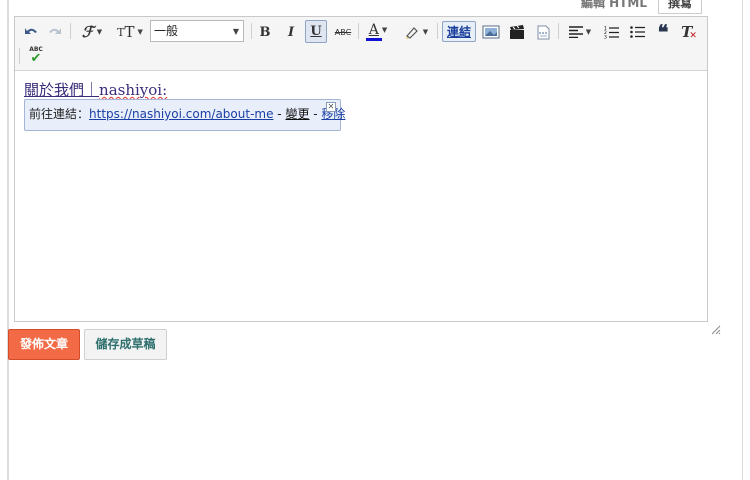 The image size is (750, 480). Describe the element at coordinates (291, 32) in the screenshot. I see `italic-button: I` at that location.